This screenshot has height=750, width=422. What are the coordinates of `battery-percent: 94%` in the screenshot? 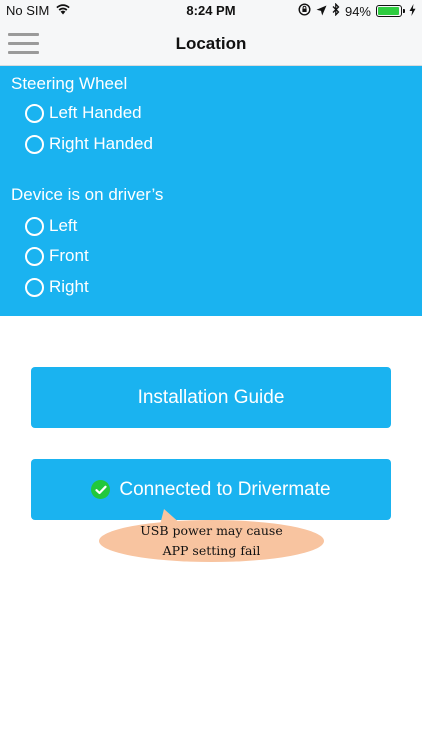 It's located at (357, 11).